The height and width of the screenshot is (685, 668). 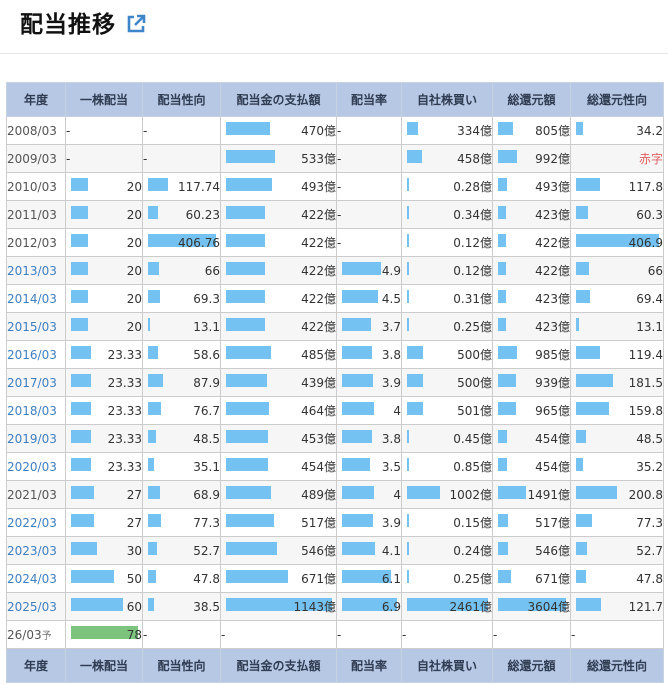 I want to click on value-text: 517億, so click(x=318, y=523).